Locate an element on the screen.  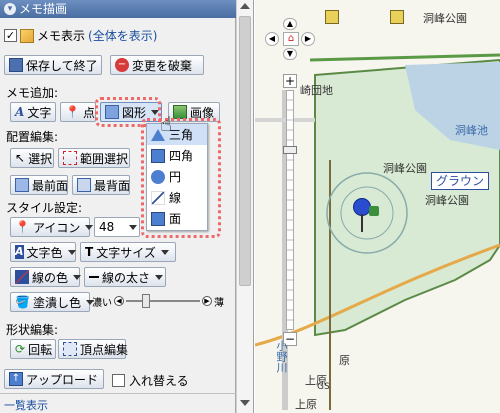
text-color-icon: A is located at coordinates (19, 252).